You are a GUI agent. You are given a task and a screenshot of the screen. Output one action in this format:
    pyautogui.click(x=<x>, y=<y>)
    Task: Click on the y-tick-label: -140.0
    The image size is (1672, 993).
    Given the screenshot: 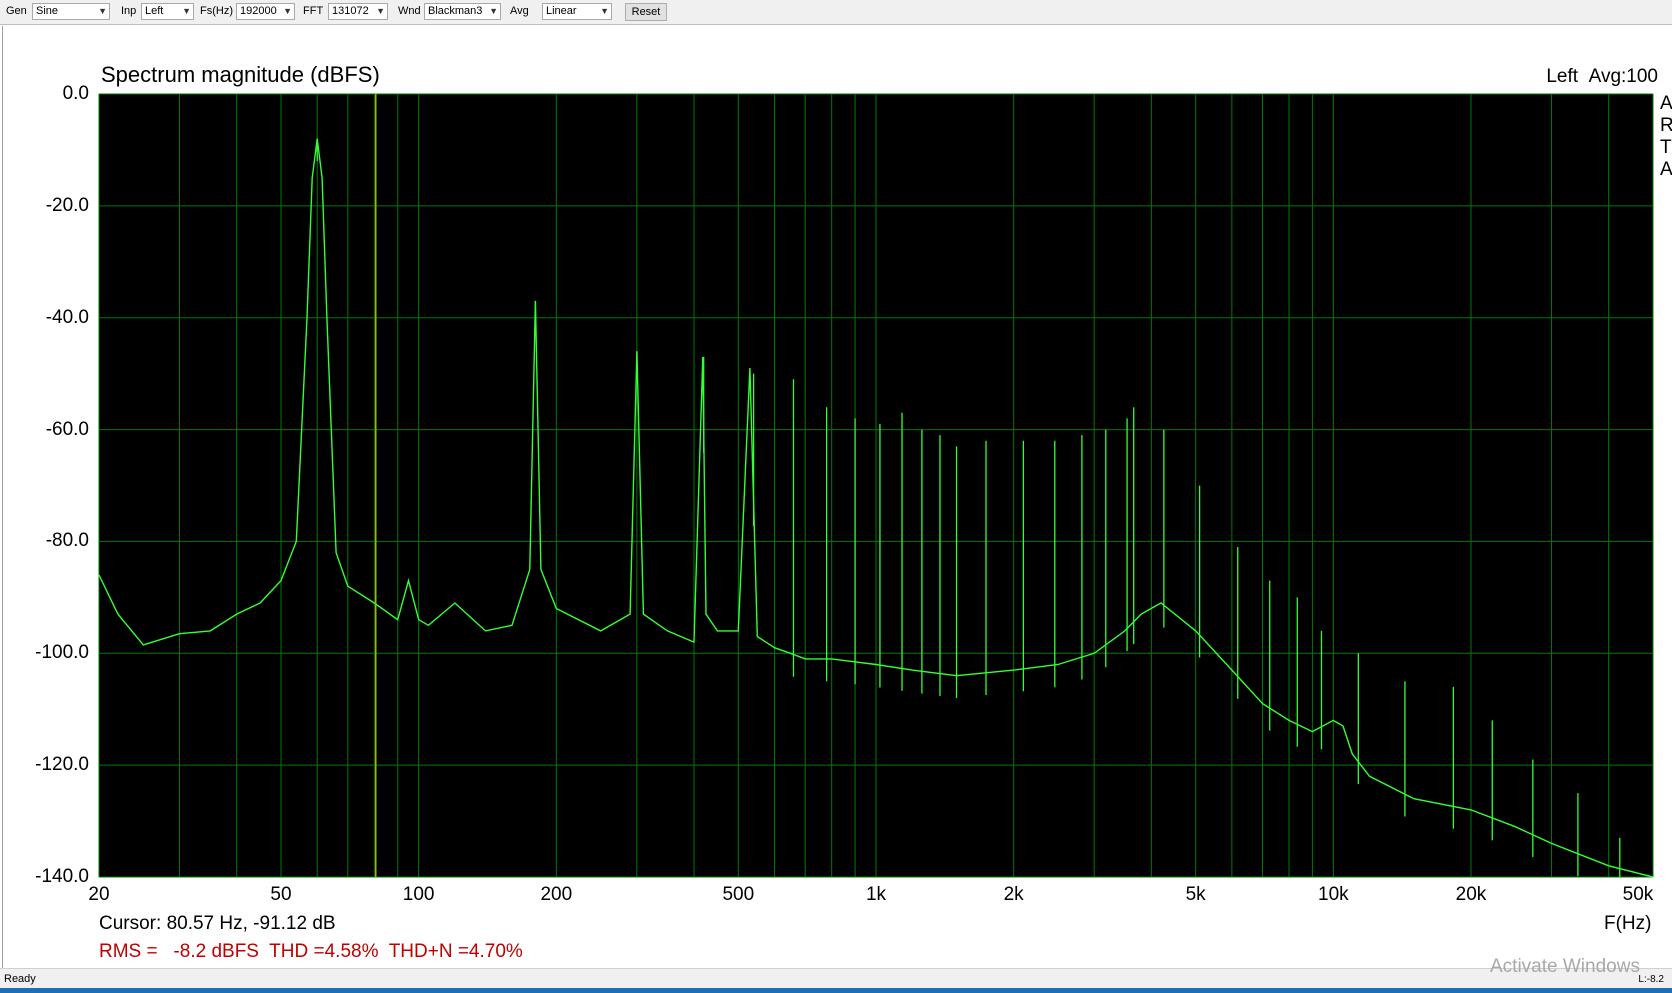 What is the action you would take?
    pyautogui.click(x=62, y=876)
    